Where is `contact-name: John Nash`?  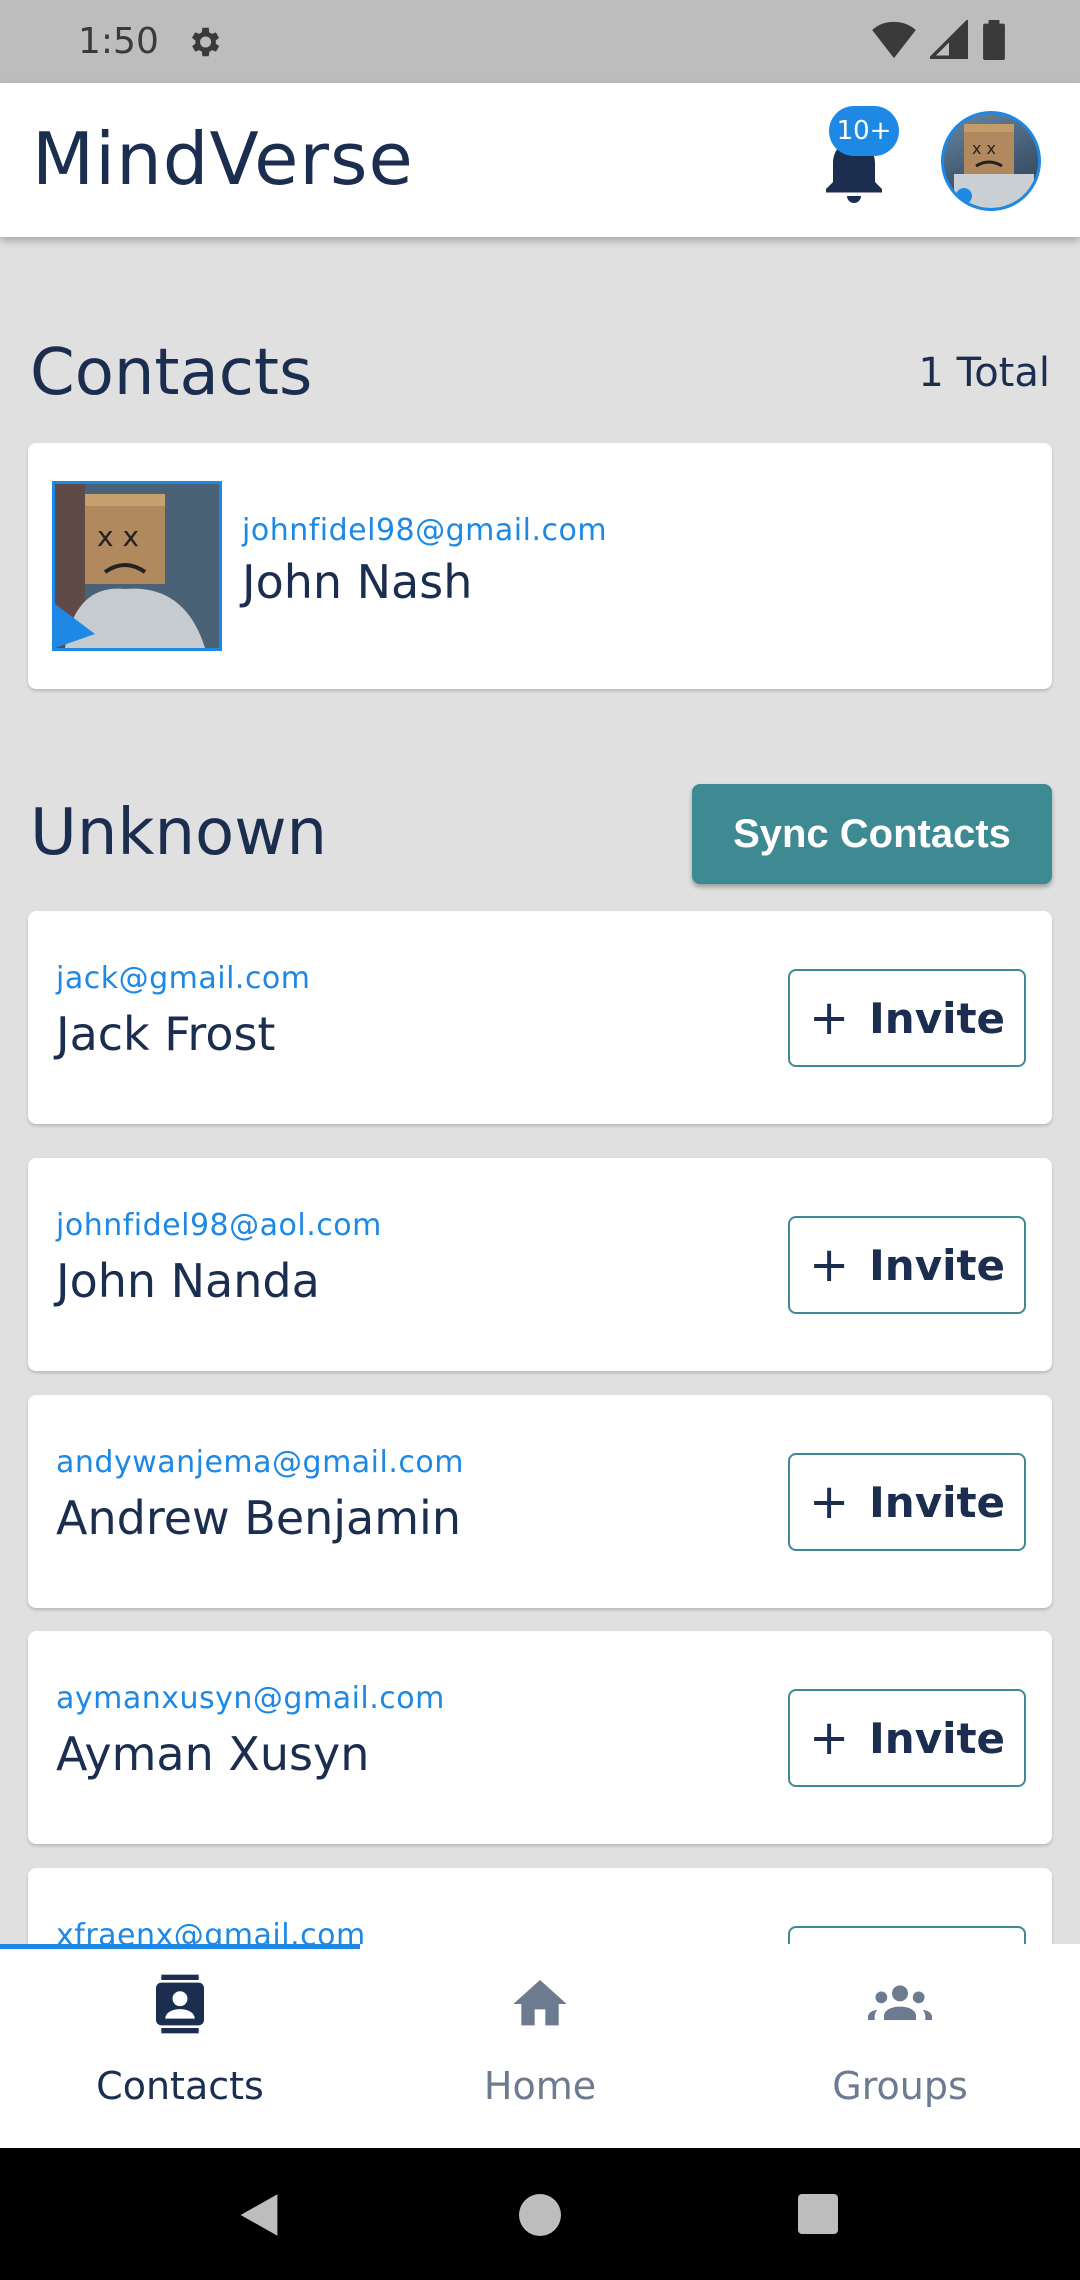 contact-name: John Nash is located at coordinates (357, 582).